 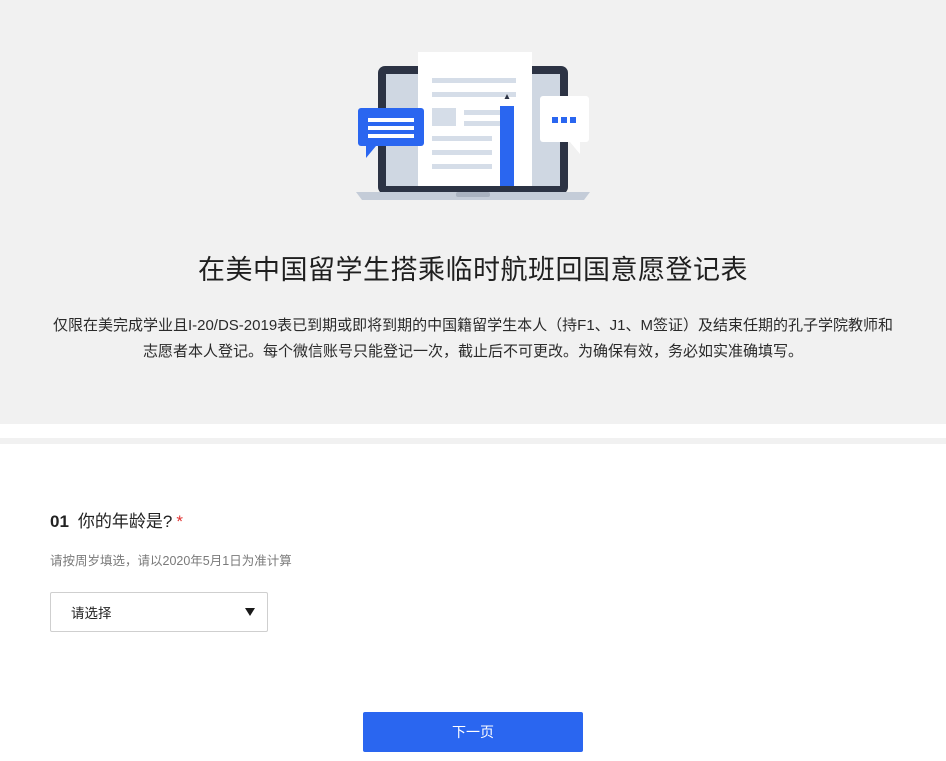 I want to click on question-number: 01, so click(x=59, y=521).